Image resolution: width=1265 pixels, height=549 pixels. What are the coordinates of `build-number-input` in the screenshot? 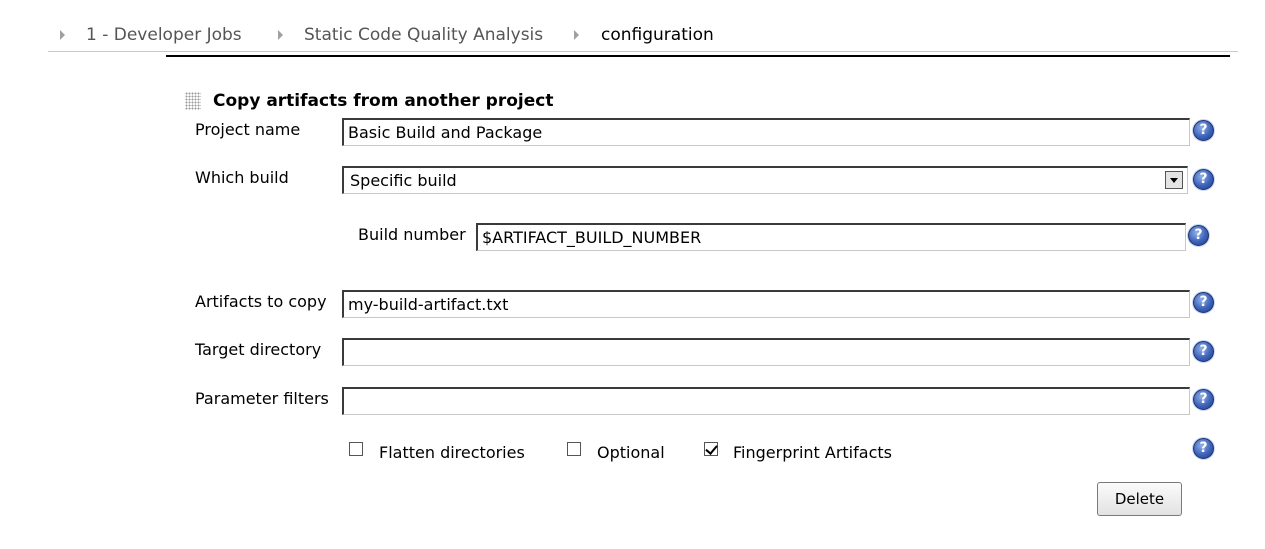 It's located at (831, 237).